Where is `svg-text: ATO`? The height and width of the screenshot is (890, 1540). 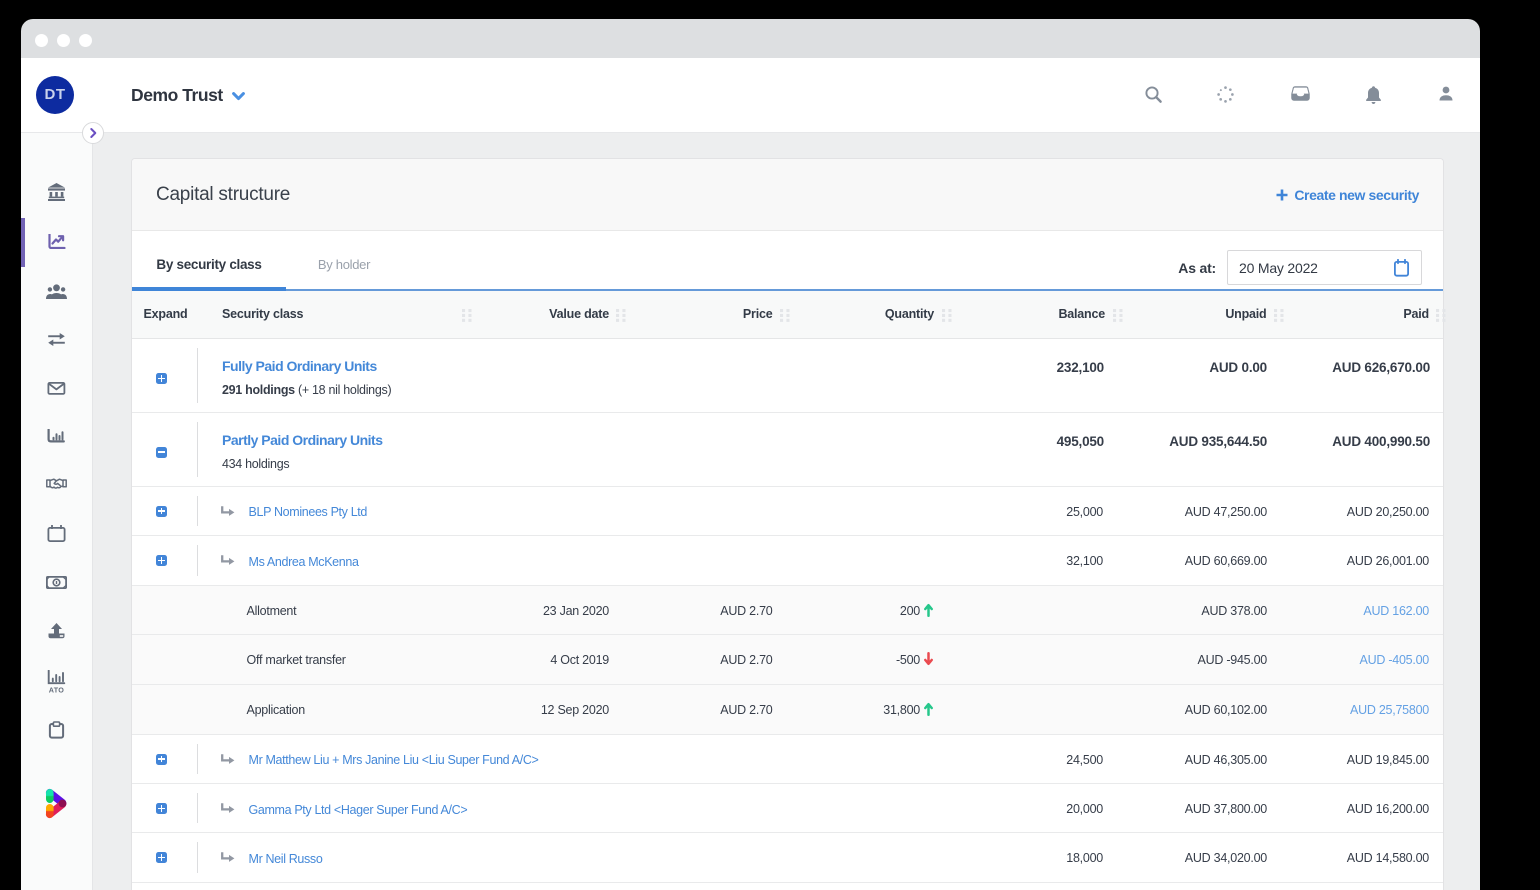
svg-text: ATO is located at coordinates (57, 689).